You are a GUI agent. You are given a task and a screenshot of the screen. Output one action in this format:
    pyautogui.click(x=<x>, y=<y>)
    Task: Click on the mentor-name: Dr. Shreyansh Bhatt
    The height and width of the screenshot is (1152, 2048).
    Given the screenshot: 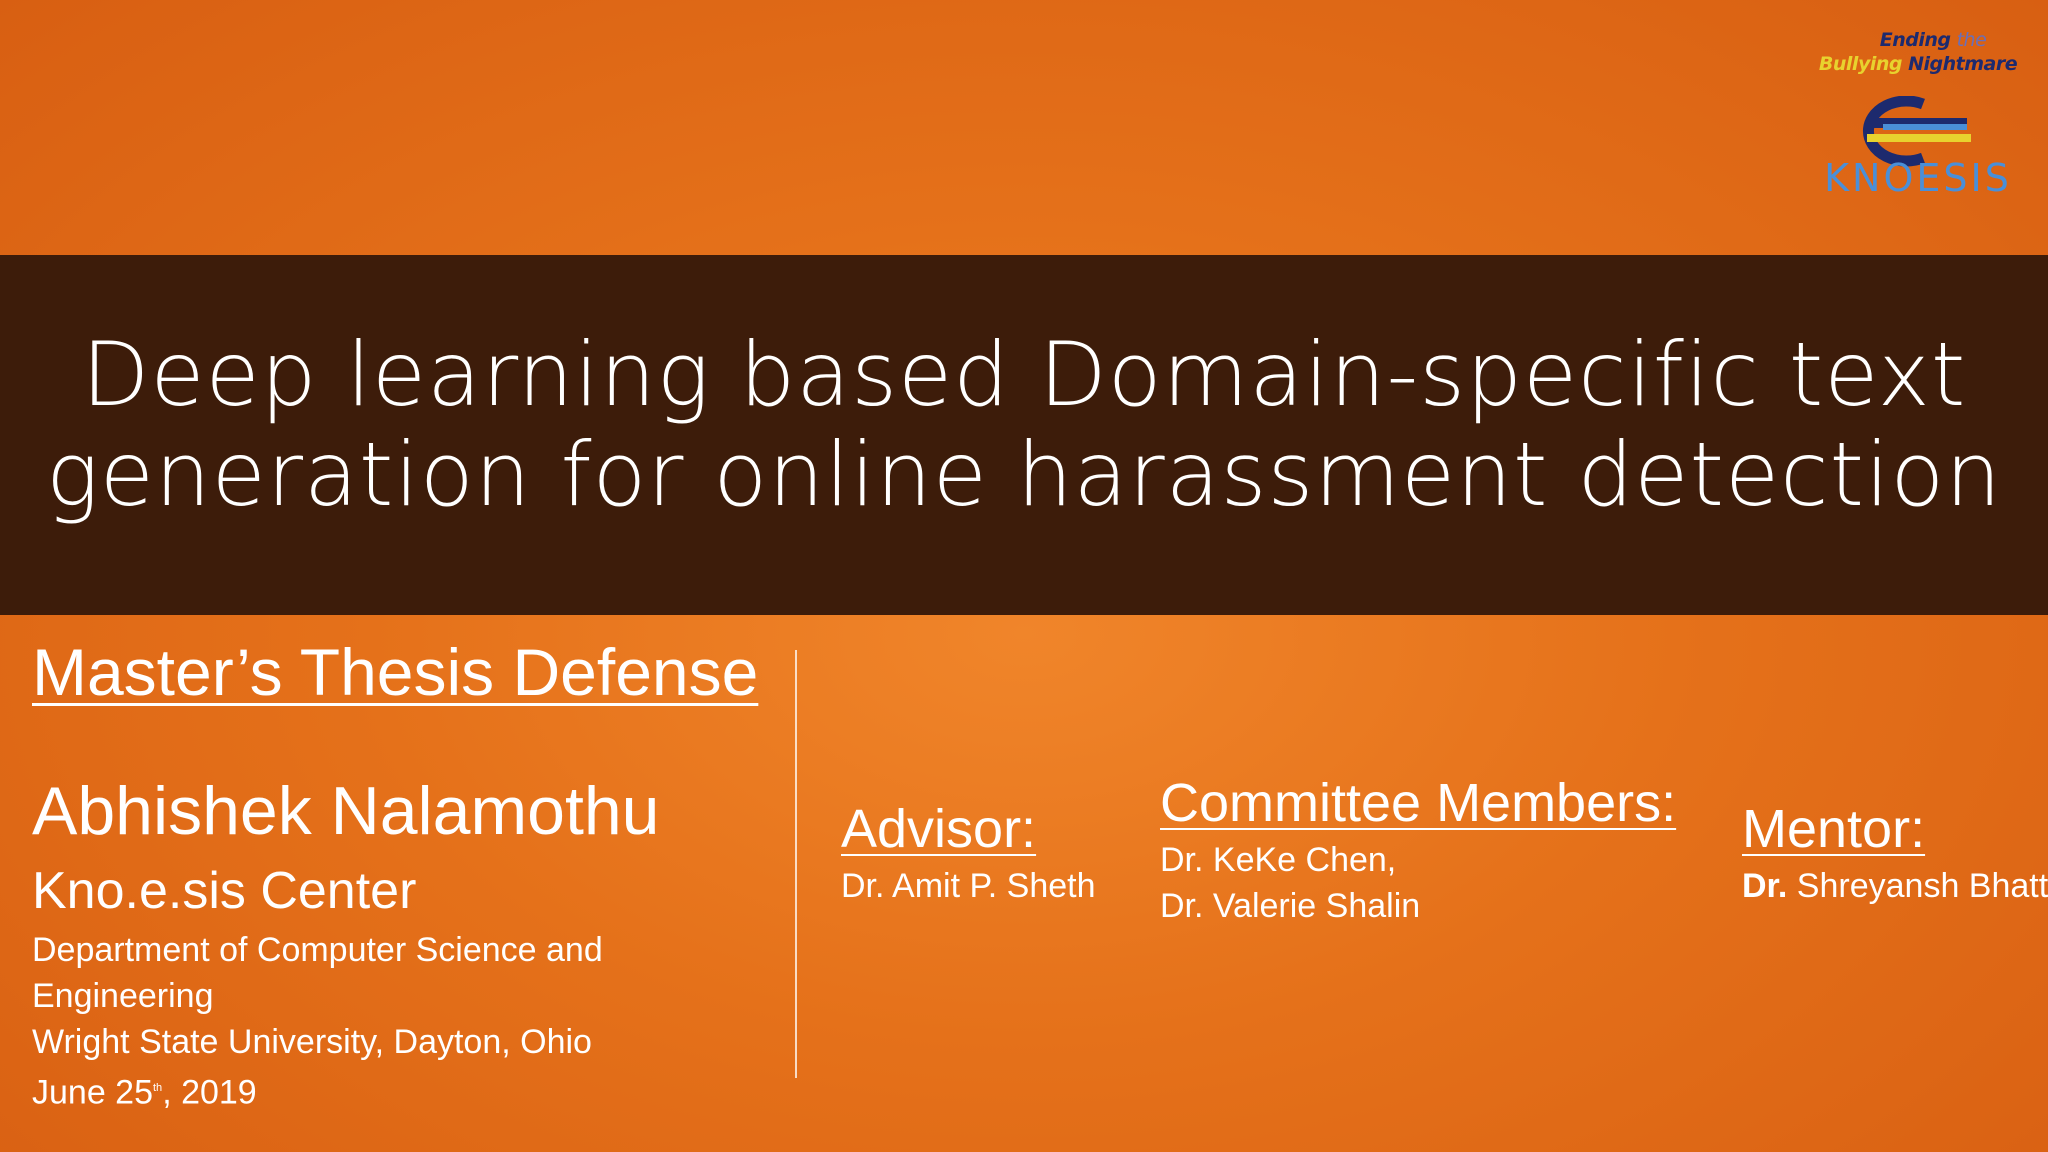 What is the action you would take?
    pyautogui.click(x=1895, y=886)
    